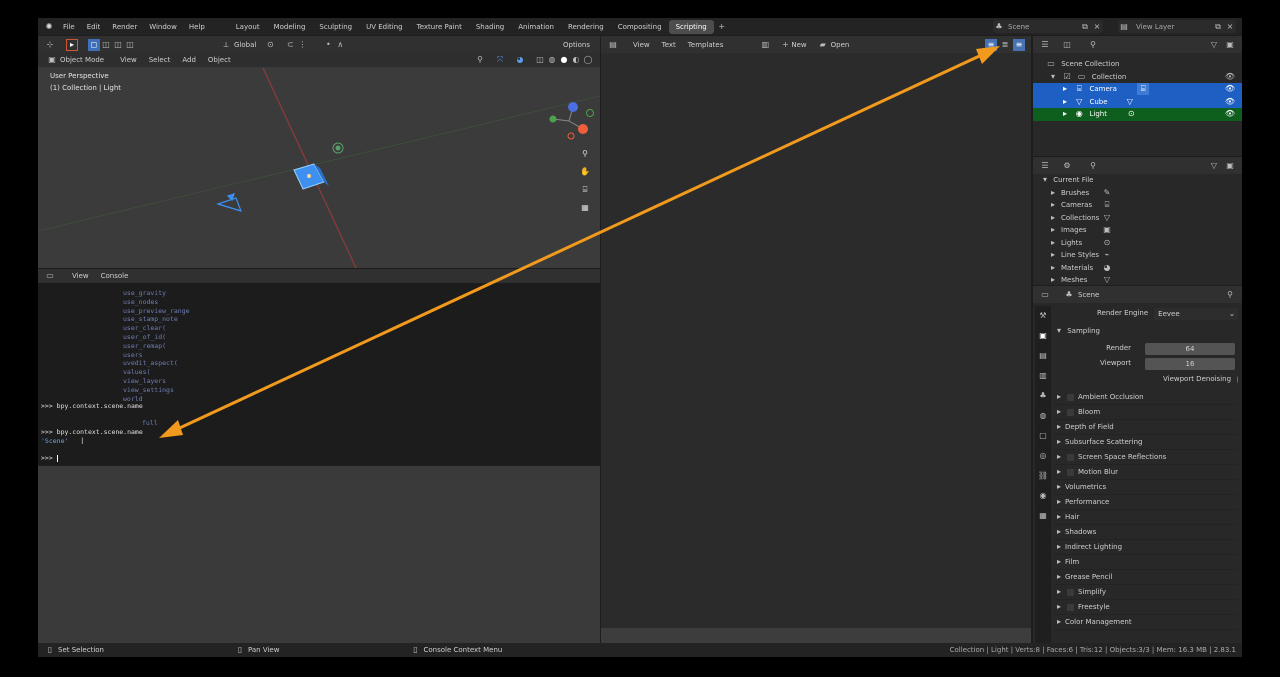  Describe the element at coordinates (1137, 279) in the screenshot. I see `browser-item-meshes: ▸ Meshes ▽` at that location.